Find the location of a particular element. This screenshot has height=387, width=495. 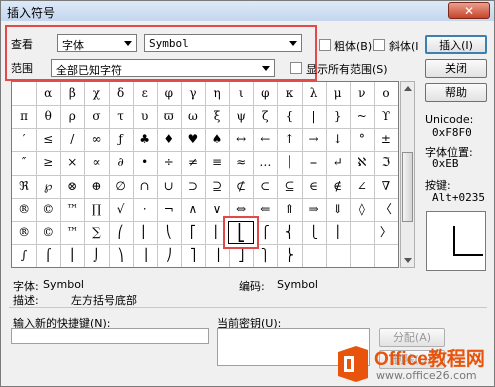

symbol-cell: ⊕ is located at coordinates (96, 186).